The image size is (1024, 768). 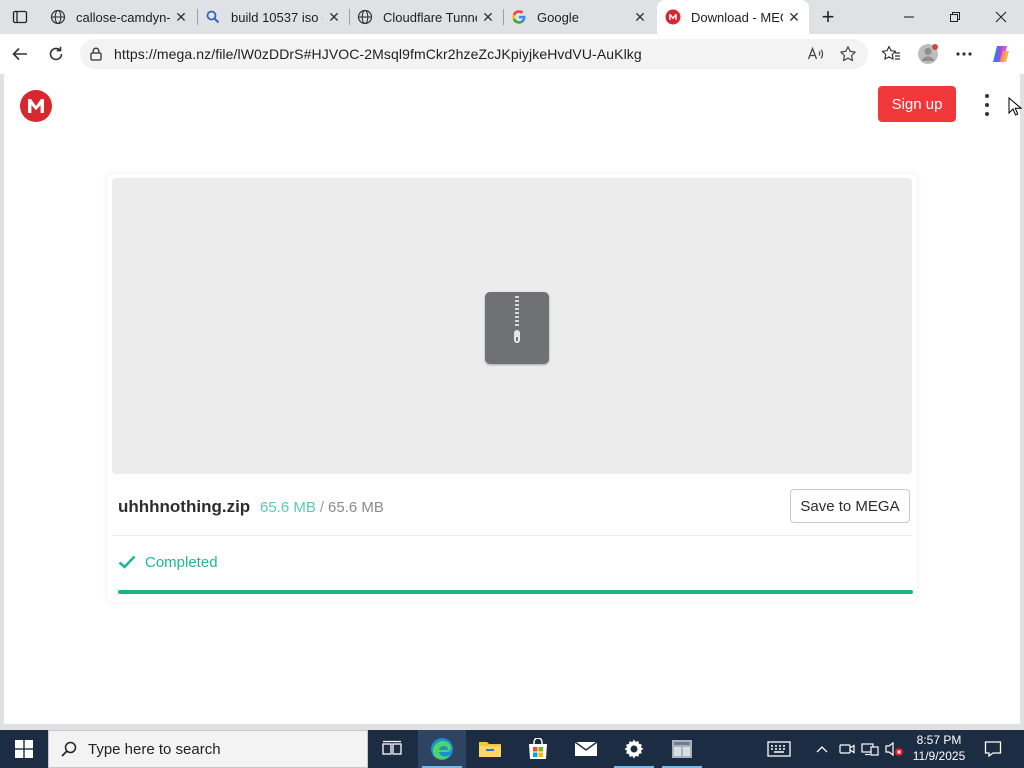 What do you see at coordinates (154, 749) in the screenshot?
I see `search-placeholder: Type here to search` at bounding box center [154, 749].